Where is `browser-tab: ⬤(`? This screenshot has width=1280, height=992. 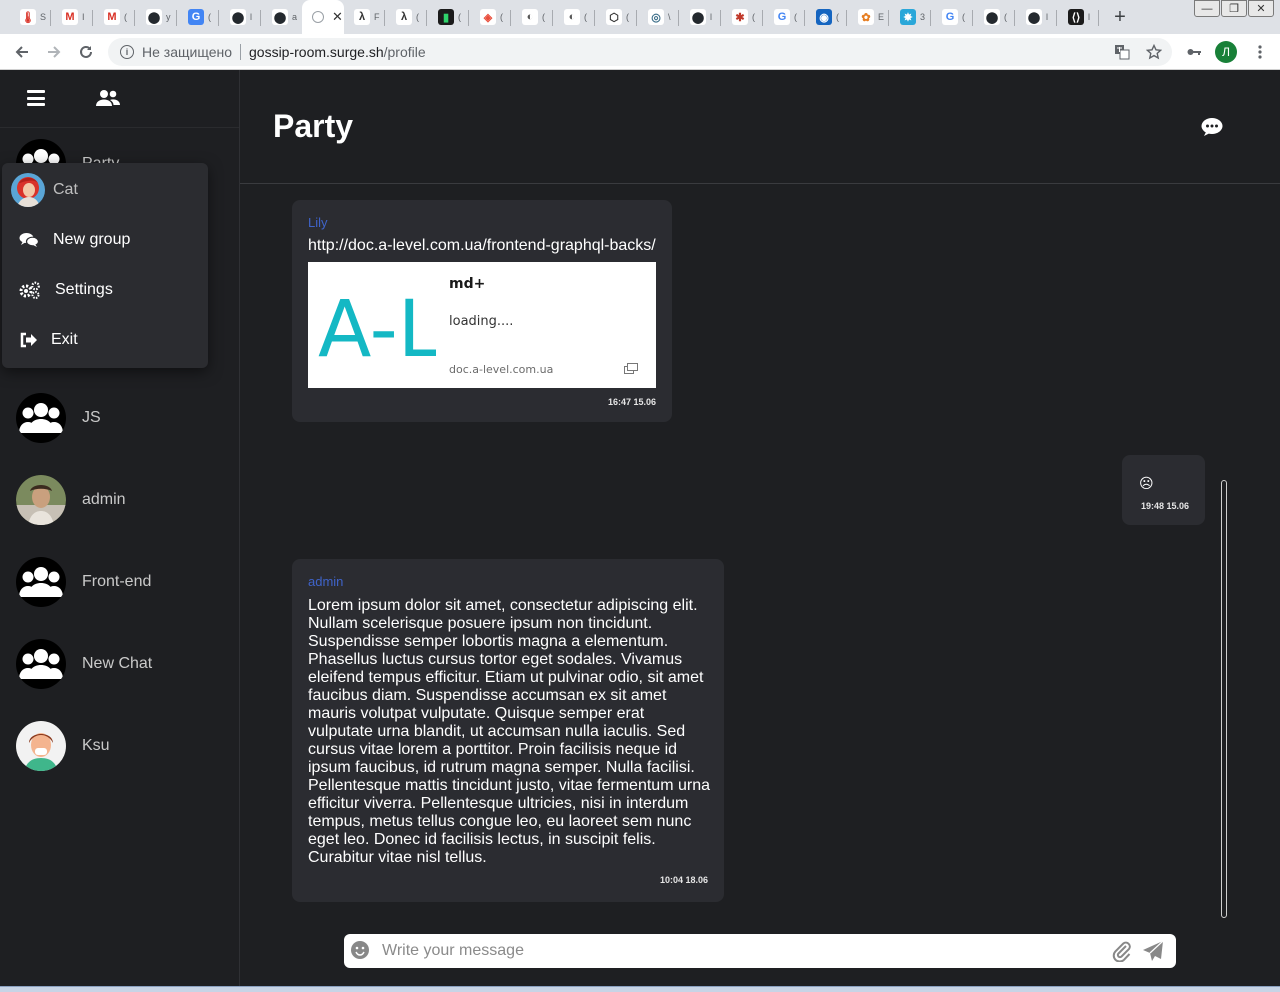 browser-tab: ⬤( is located at coordinates (994, 17).